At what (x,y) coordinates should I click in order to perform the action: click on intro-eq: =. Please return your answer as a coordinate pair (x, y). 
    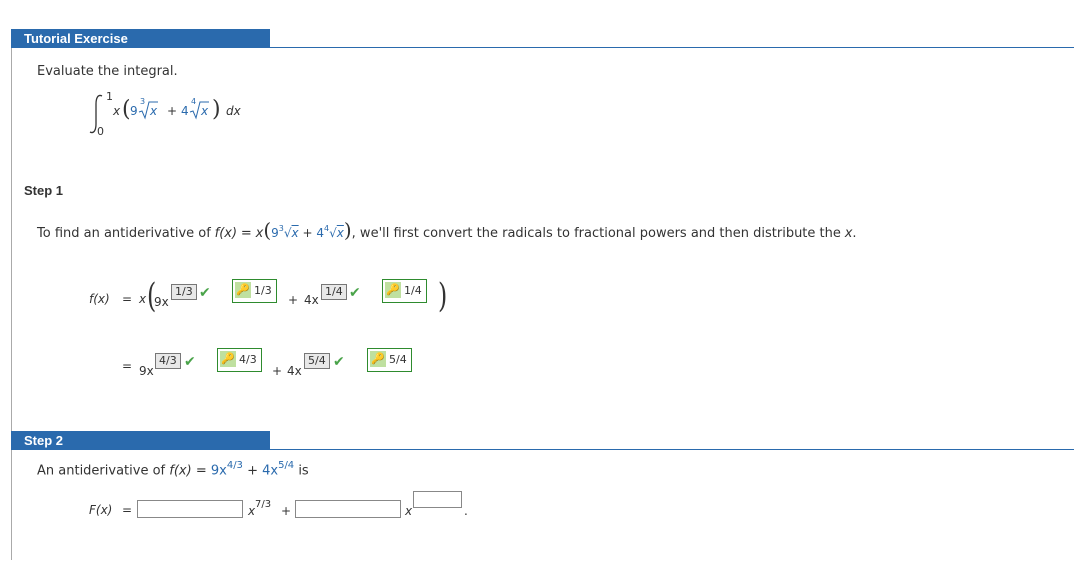
    Looking at the image, I should click on (246, 233).